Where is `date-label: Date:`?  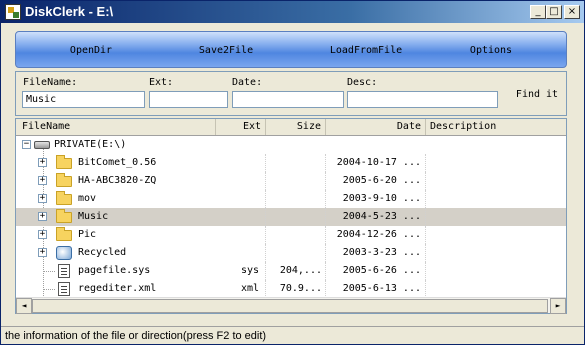 date-label: Date: is located at coordinates (247, 82).